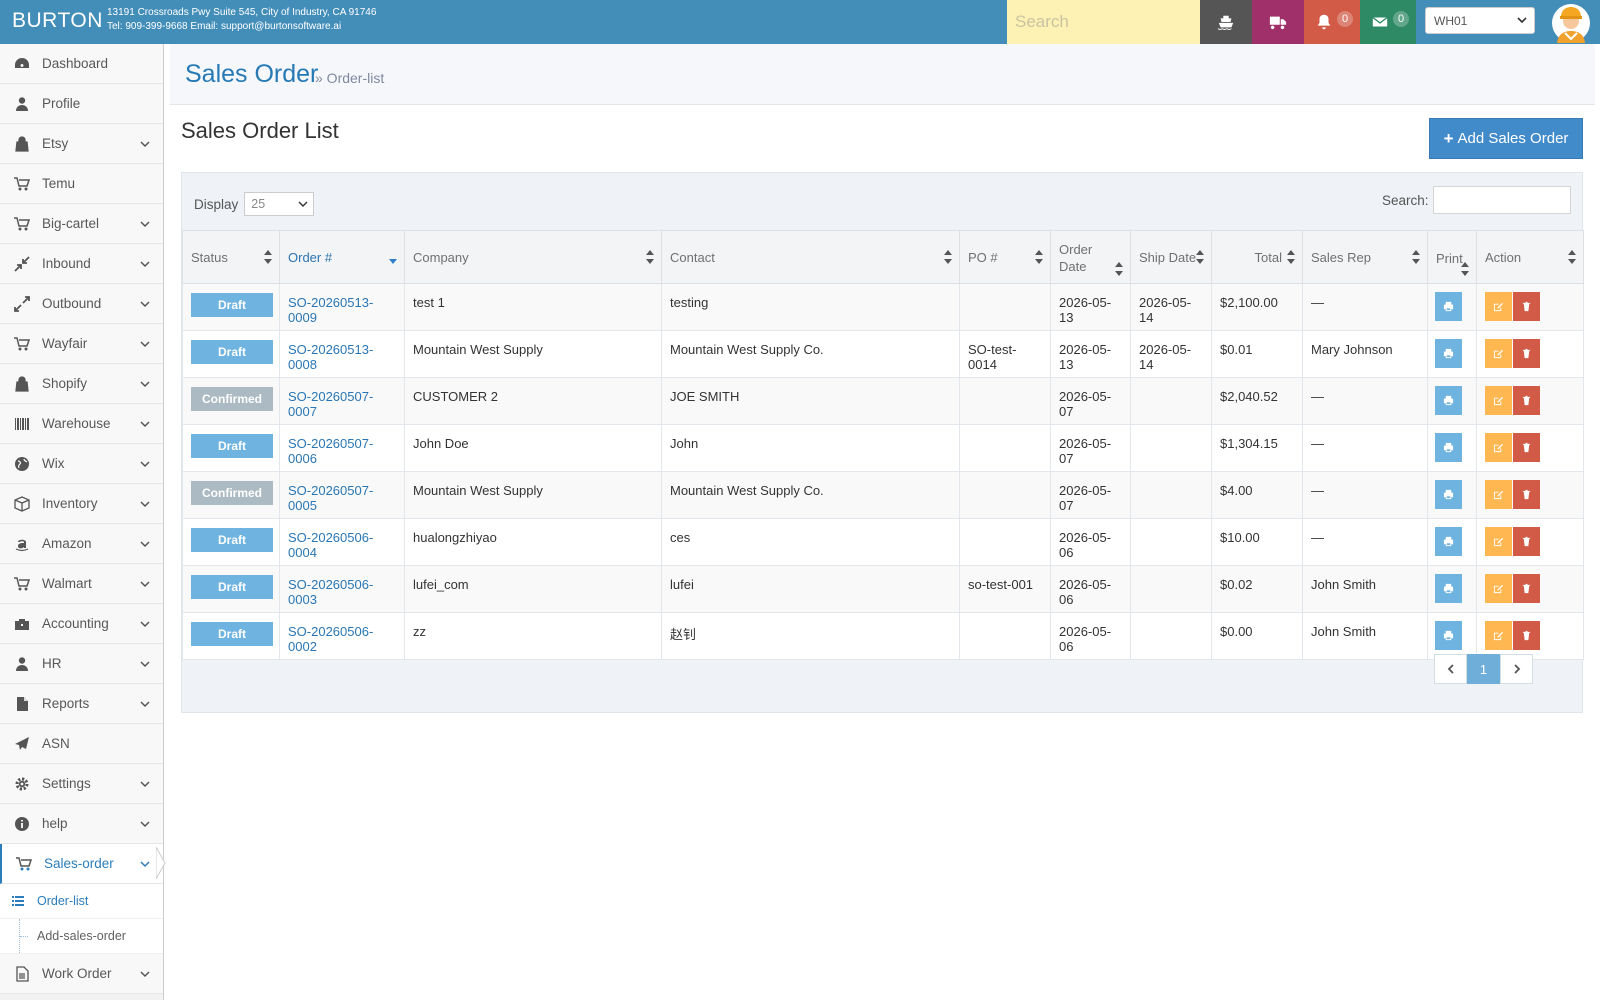 The image size is (1600, 1000). What do you see at coordinates (1005, 257) in the screenshot?
I see `column-header: PO #` at bounding box center [1005, 257].